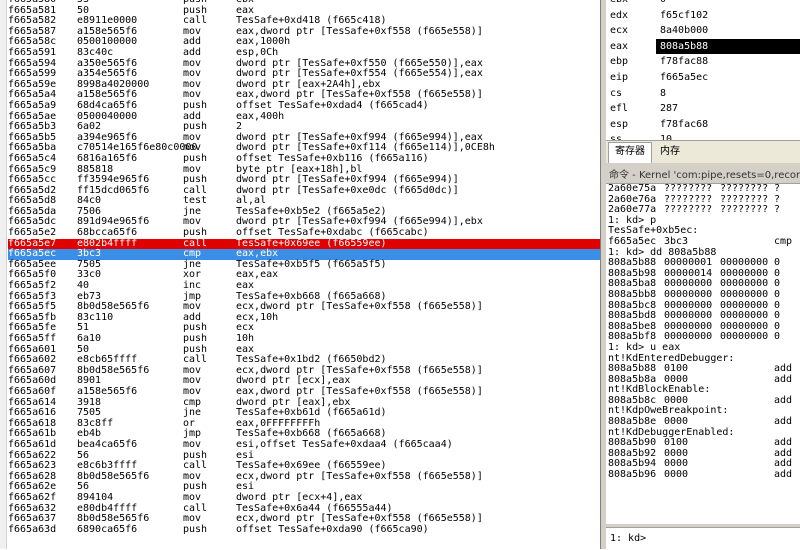 The width and height of the screenshot is (800, 550). What do you see at coordinates (632, 189) in the screenshot?
I see `command-output-cell: 2a60e75a` at bounding box center [632, 189].